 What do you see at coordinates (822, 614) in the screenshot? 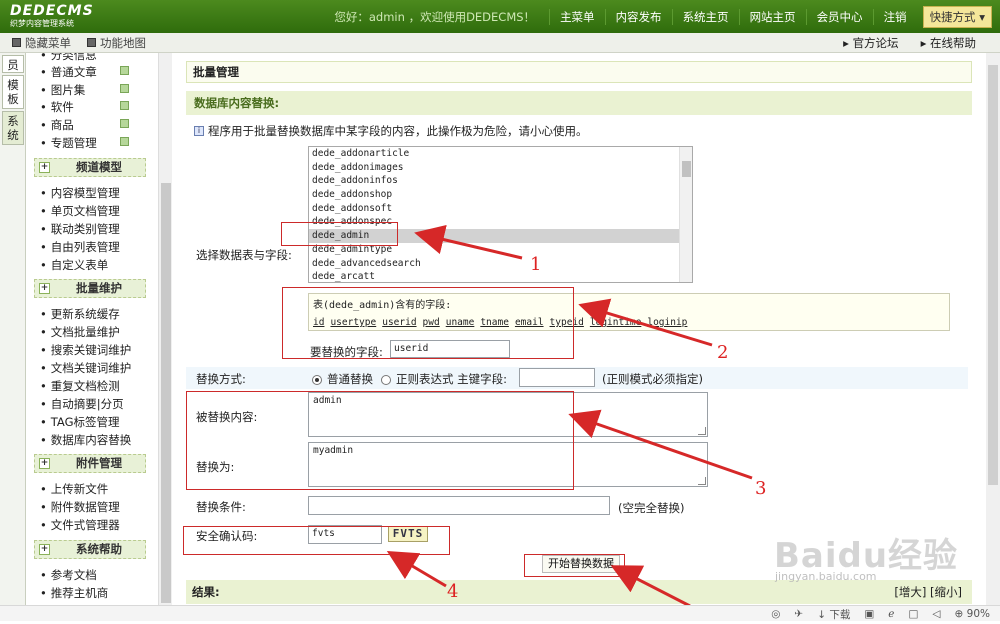
I see `download-icon: ↓` at bounding box center [822, 614].